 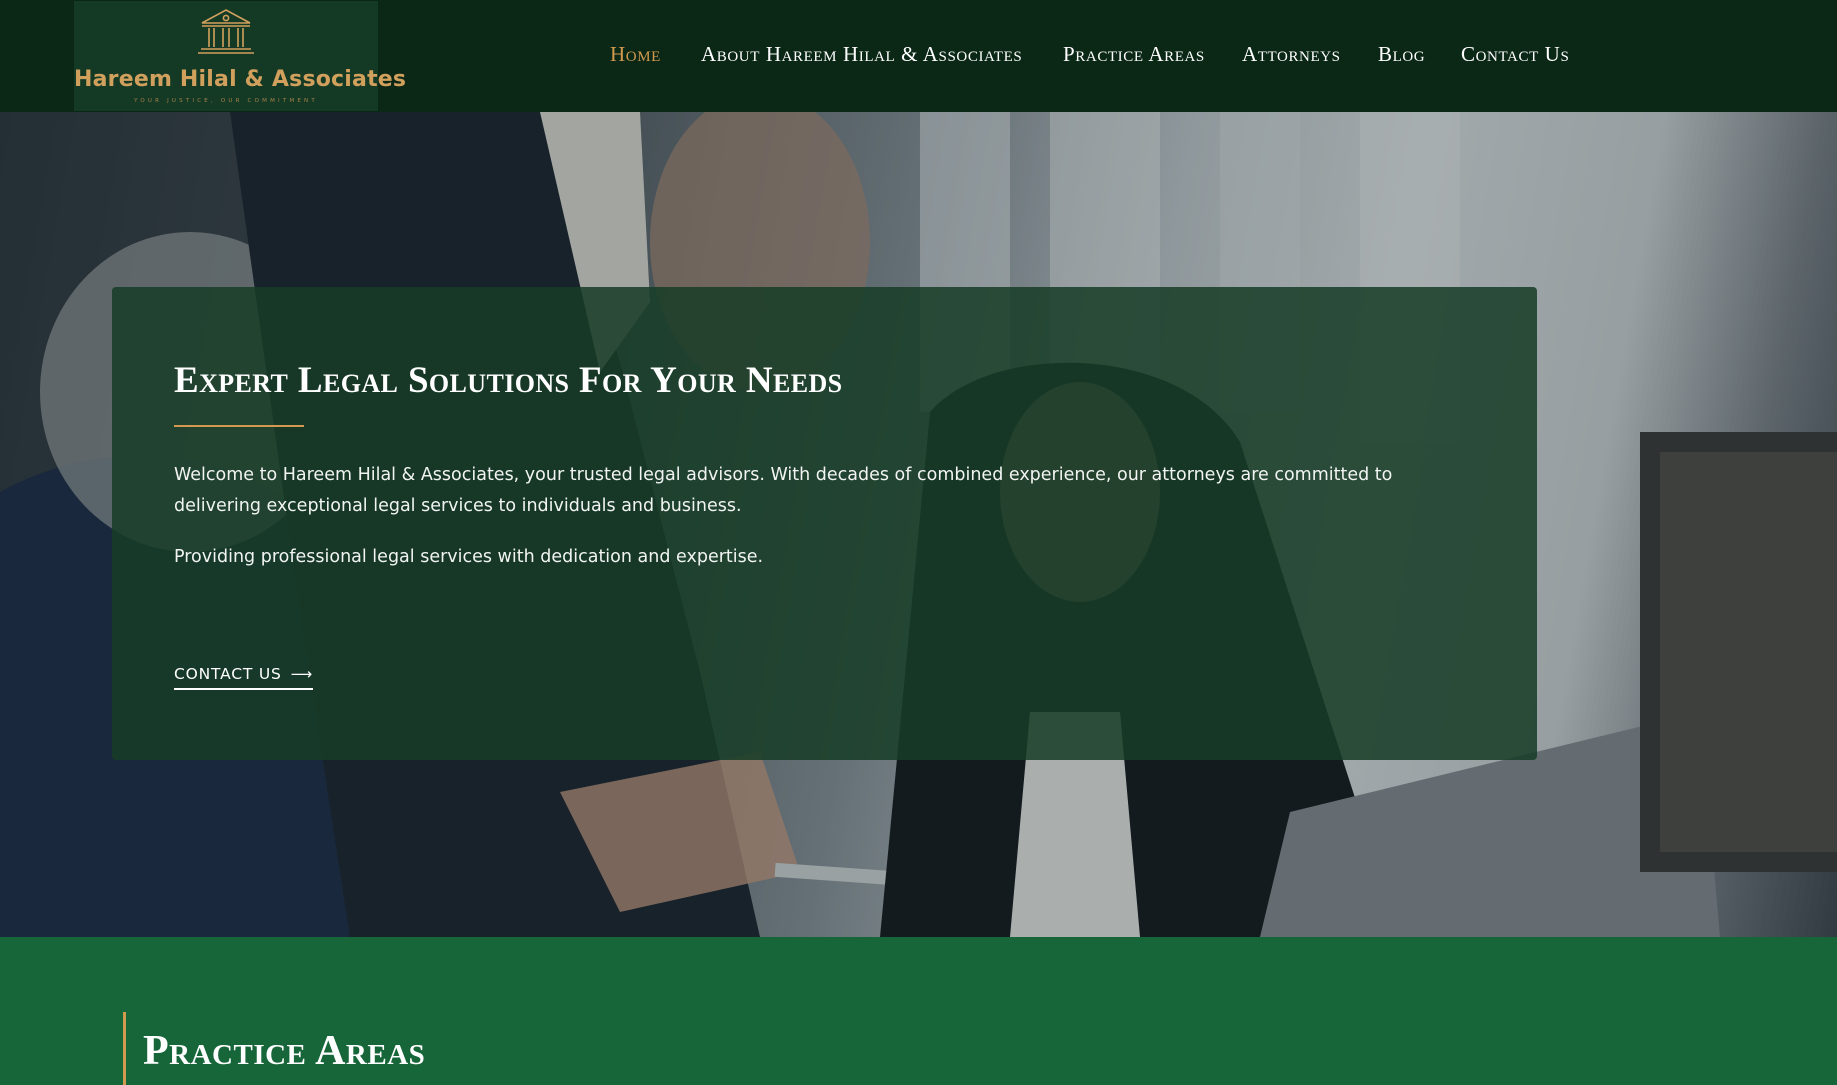 I want to click on logo-tagline: Your Justice, Our Commitment, so click(x=226, y=101).